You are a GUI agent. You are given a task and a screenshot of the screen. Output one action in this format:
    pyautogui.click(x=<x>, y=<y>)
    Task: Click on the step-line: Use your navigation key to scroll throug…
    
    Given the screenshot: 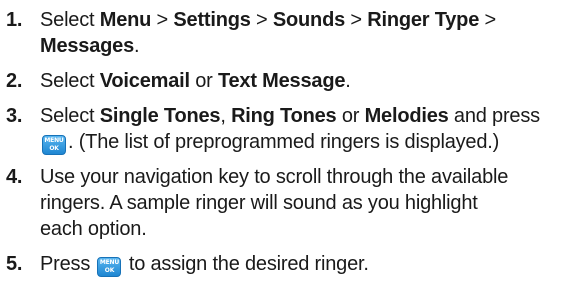 What is the action you would take?
    pyautogui.click(x=274, y=177)
    